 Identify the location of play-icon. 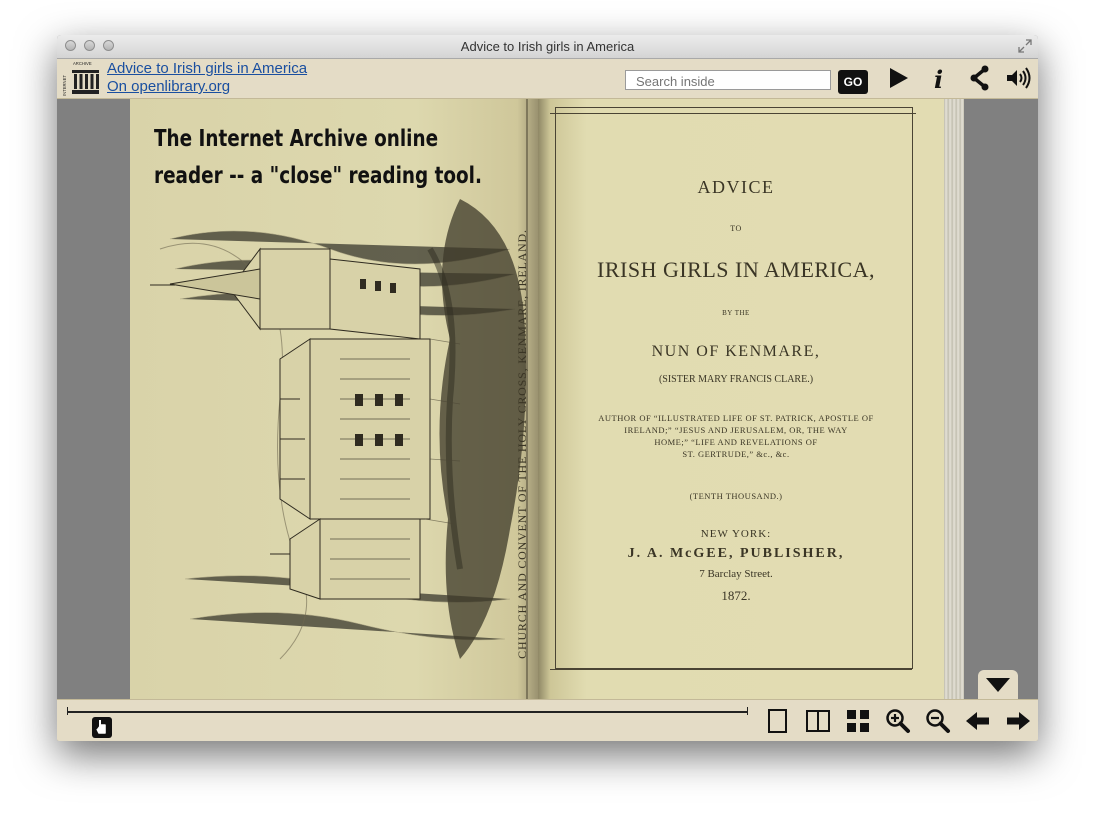
(898, 78).